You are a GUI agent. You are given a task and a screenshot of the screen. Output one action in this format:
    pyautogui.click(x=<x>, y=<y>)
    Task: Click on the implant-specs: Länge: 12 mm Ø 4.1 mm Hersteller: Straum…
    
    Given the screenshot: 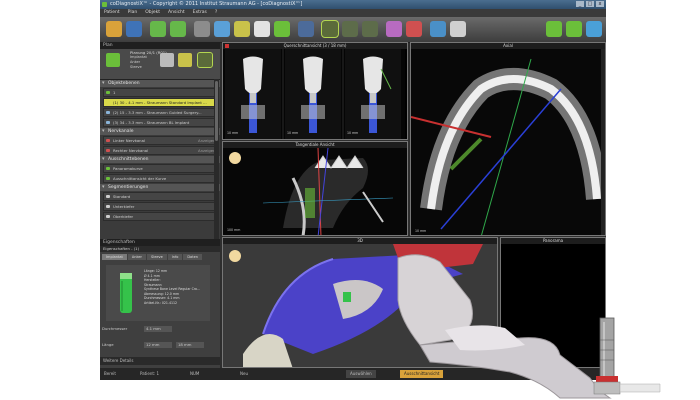 What is the action you would take?
    pyautogui.click(x=172, y=287)
    